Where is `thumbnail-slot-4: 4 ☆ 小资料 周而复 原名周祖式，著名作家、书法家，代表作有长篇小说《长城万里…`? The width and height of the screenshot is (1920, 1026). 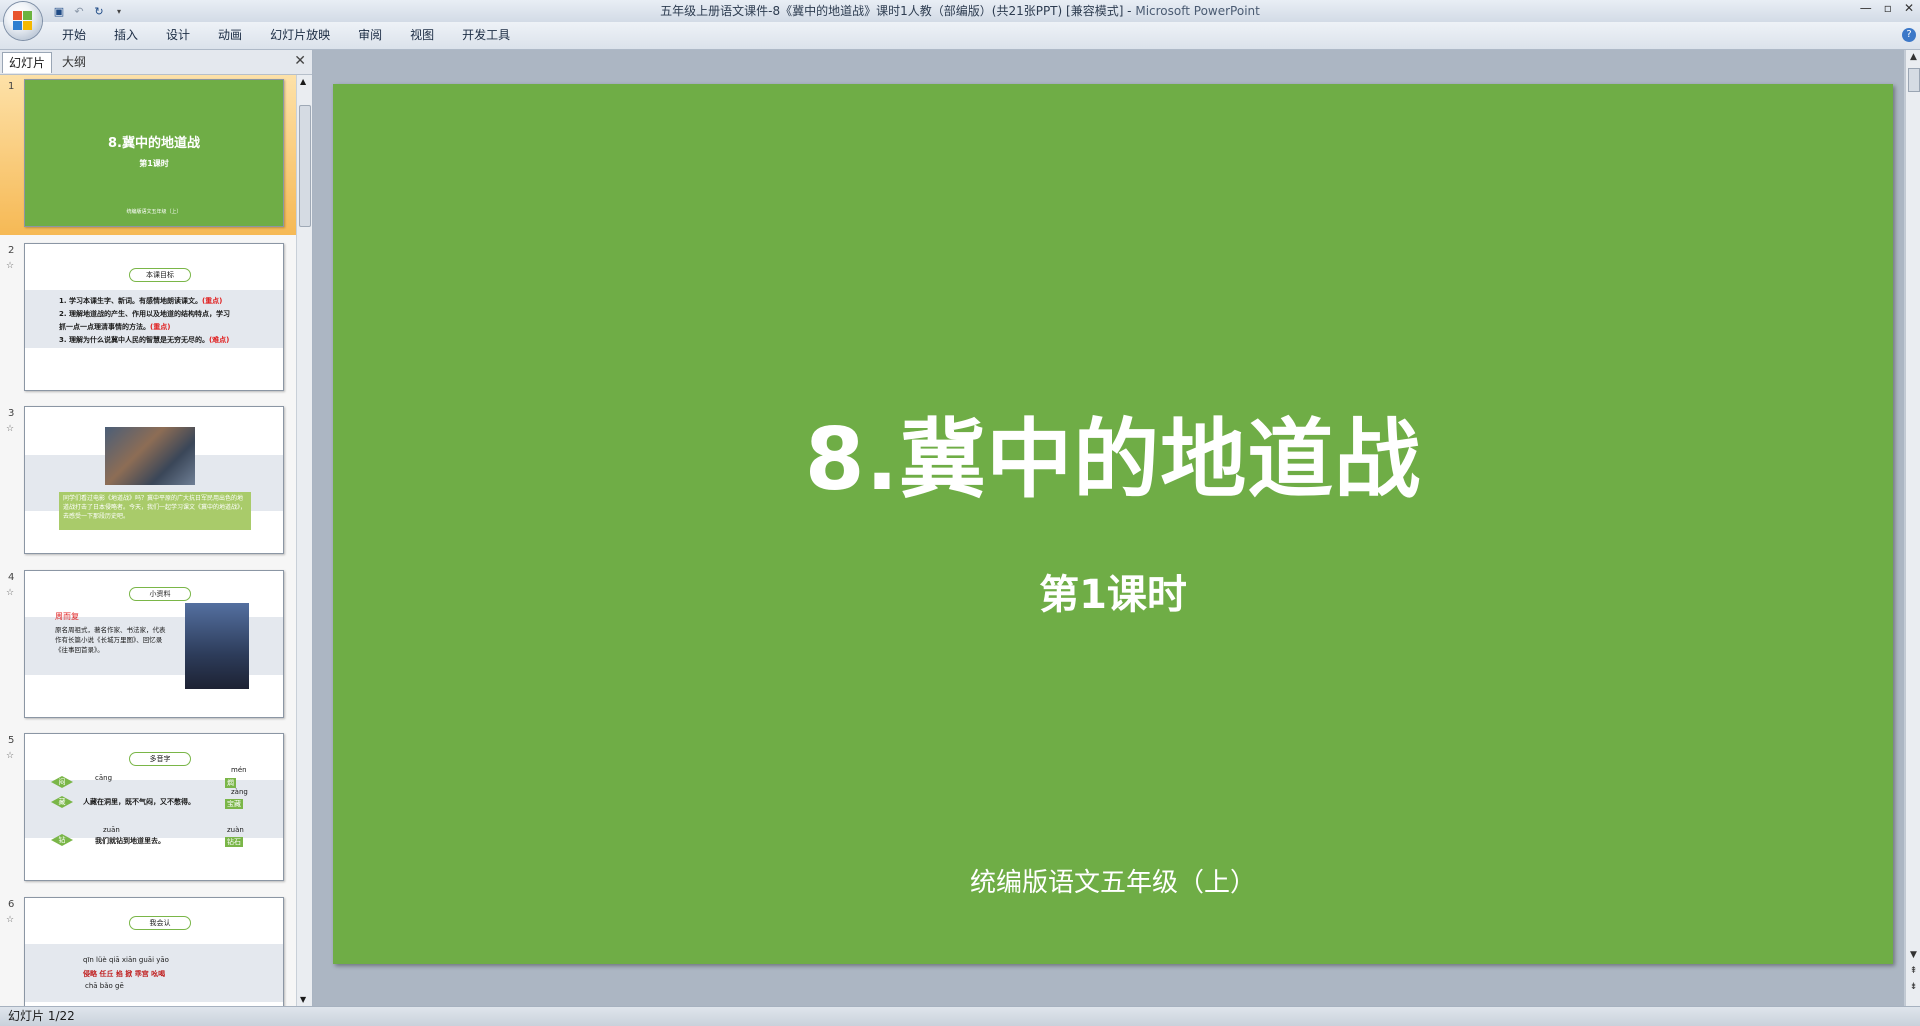 thumbnail-slot-4: 4 ☆ 小资料 周而复 原名周祖式，著名作家、书法家，代表作有长篇小说《长城万里… is located at coordinates (148, 646).